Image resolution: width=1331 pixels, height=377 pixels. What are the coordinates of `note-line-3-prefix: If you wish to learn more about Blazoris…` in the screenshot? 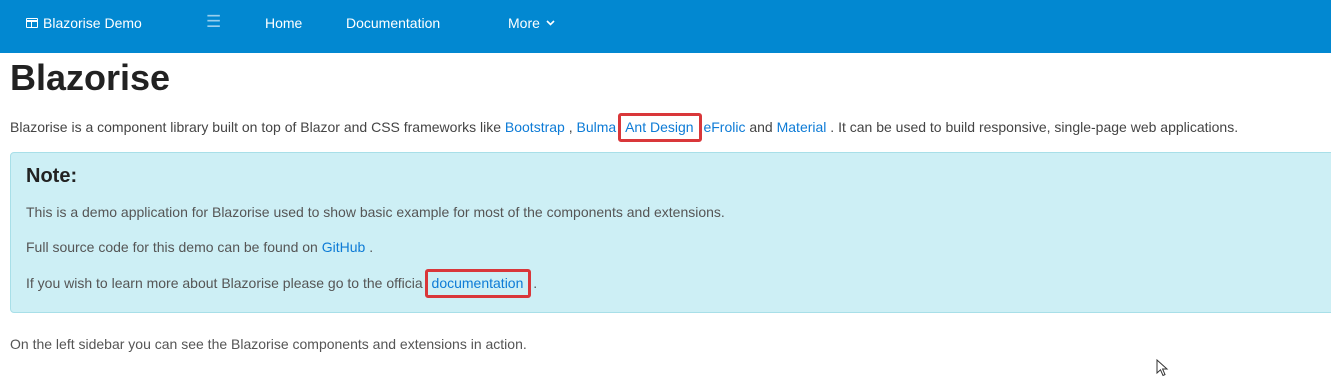 It's located at (224, 283).